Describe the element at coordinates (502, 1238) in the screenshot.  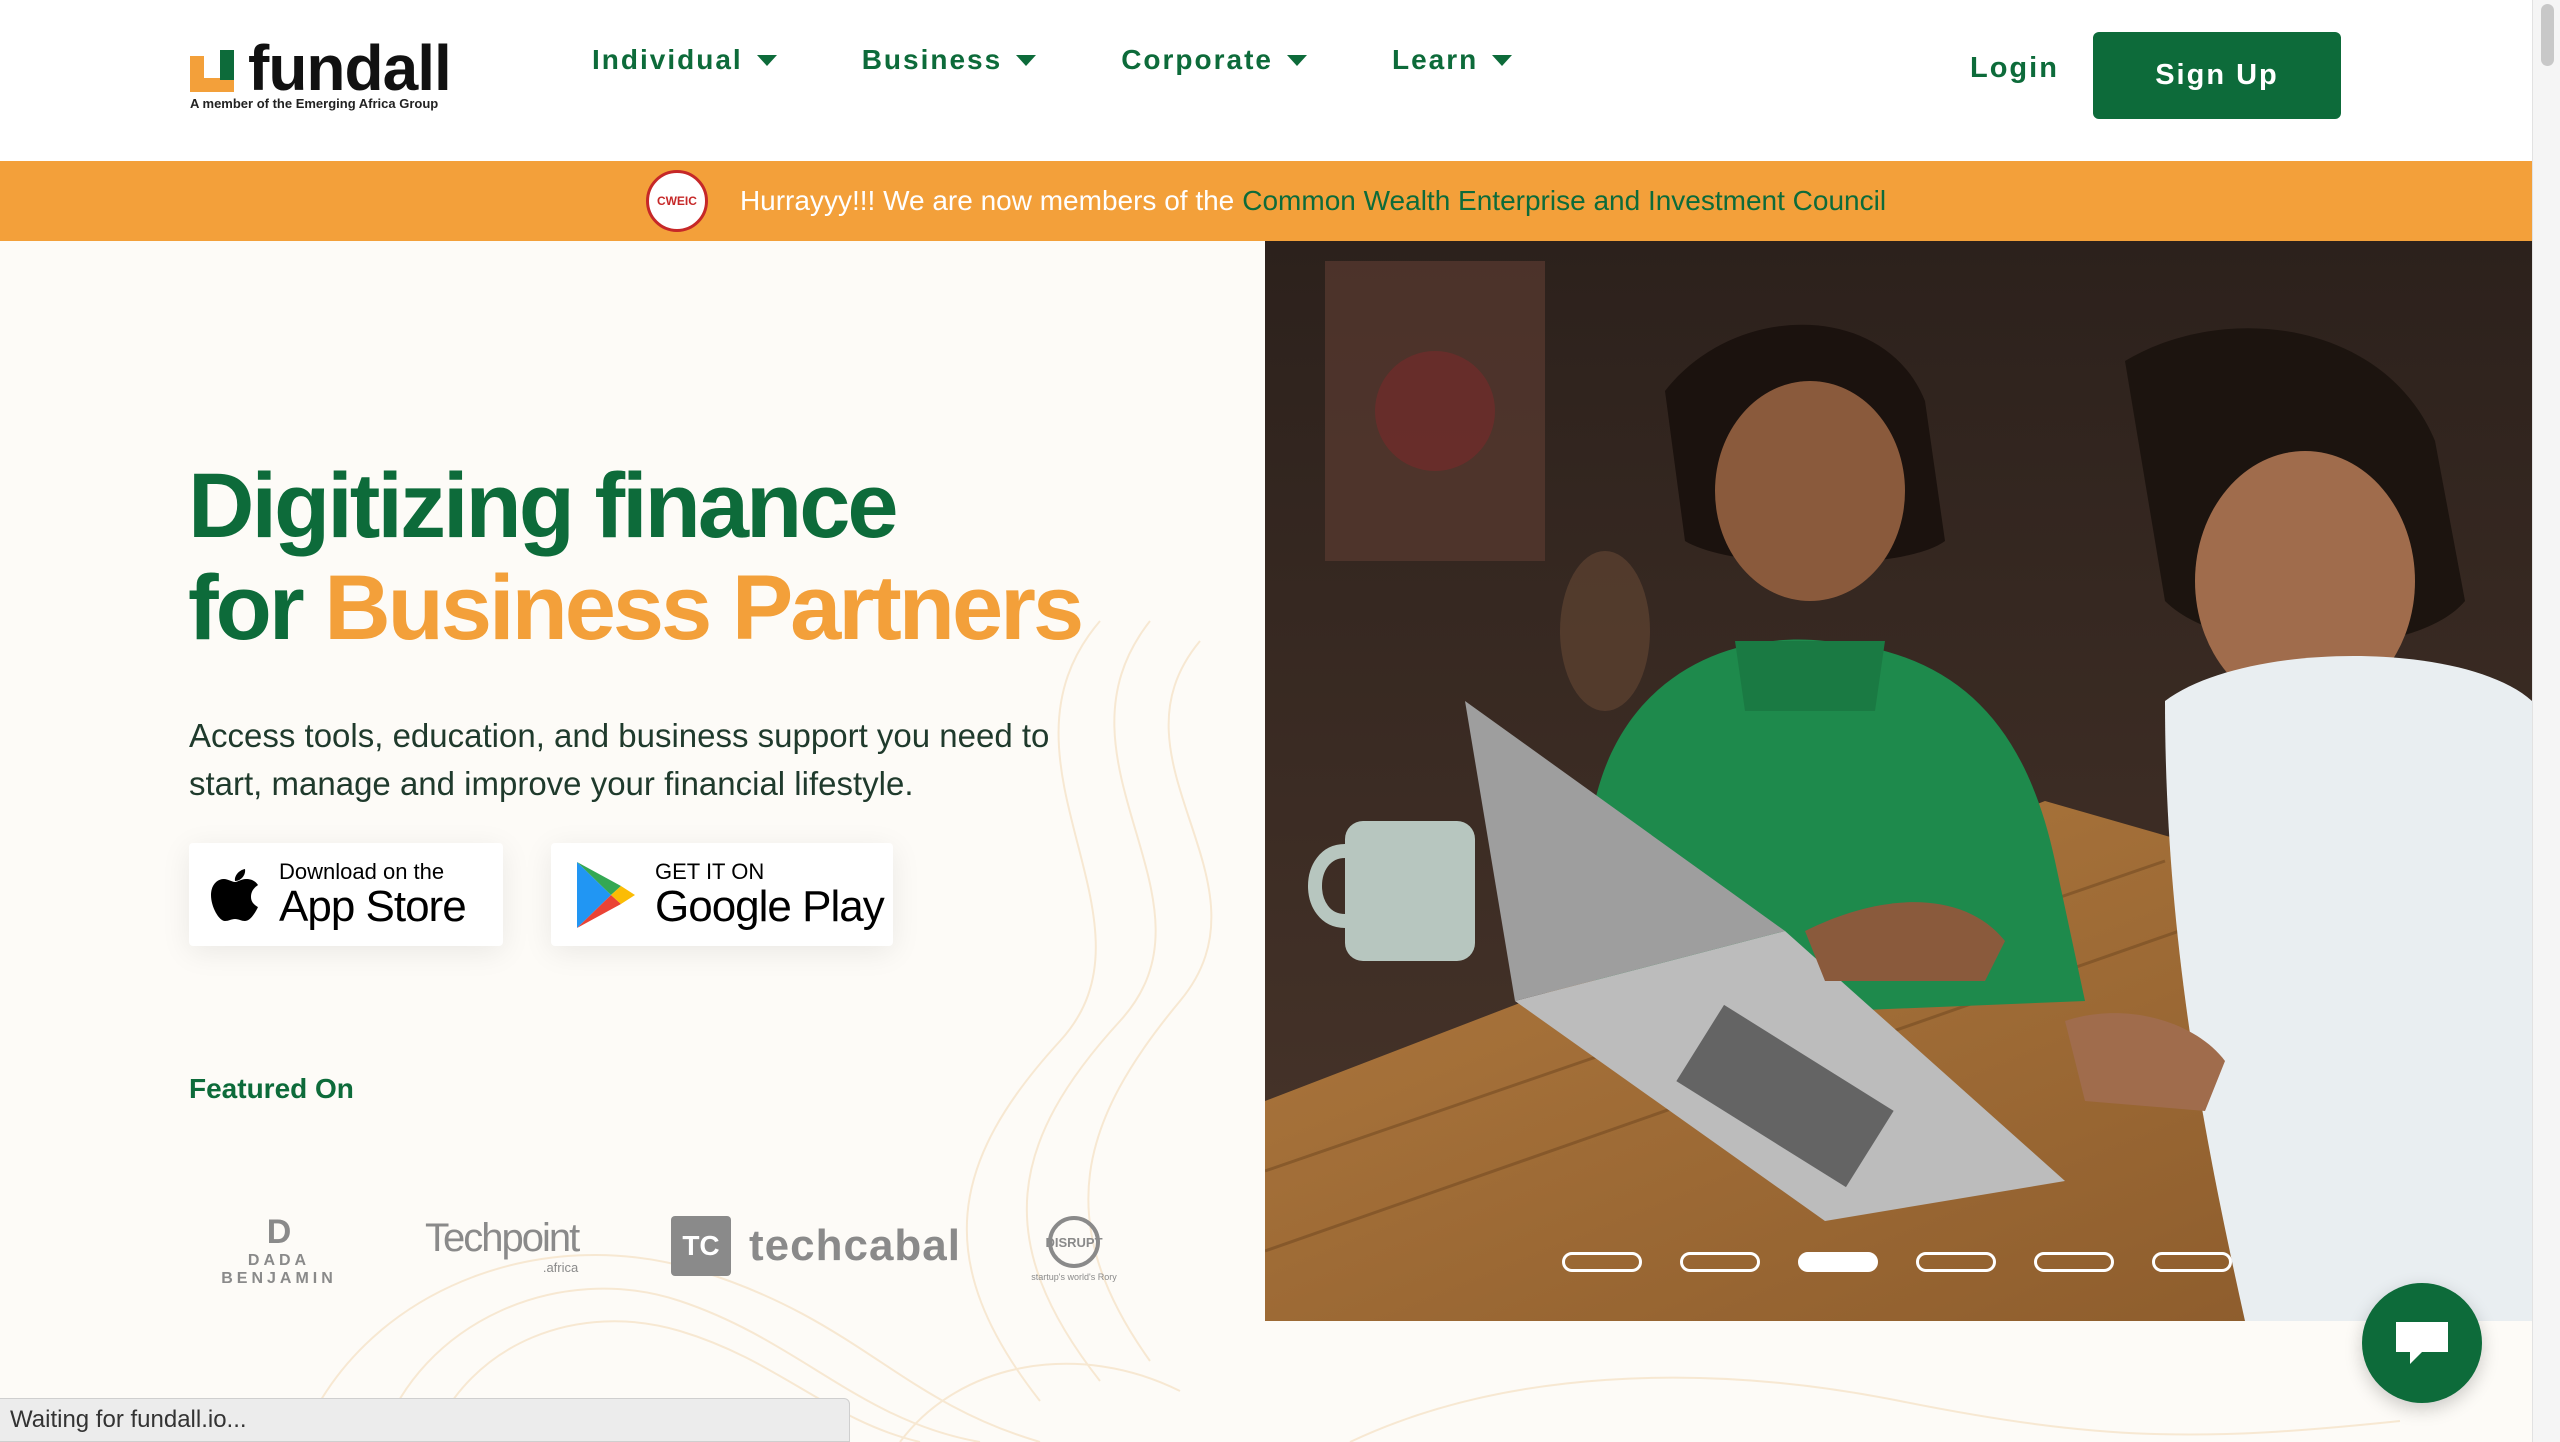
I see `techpoint-text: Techpoint` at that location.